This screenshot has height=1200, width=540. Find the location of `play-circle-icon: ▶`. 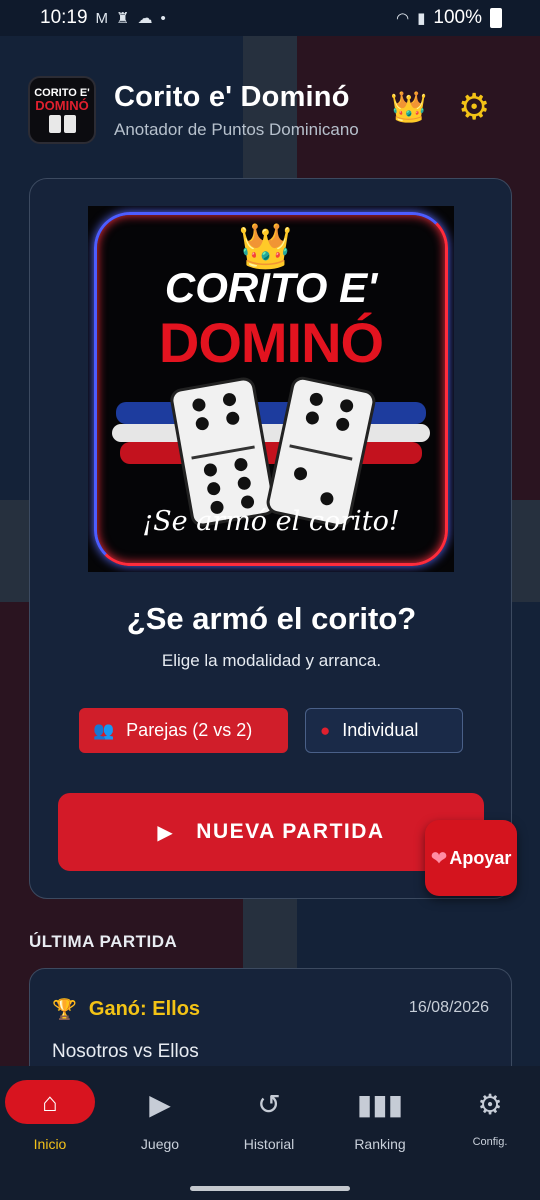

play-circle-icon: ▶ is located at coordinates (160, 1104).